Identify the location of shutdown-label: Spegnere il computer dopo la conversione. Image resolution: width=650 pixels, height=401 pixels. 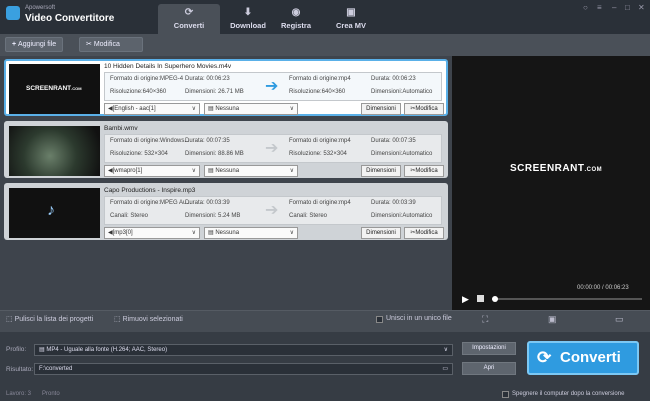
(568, 394).